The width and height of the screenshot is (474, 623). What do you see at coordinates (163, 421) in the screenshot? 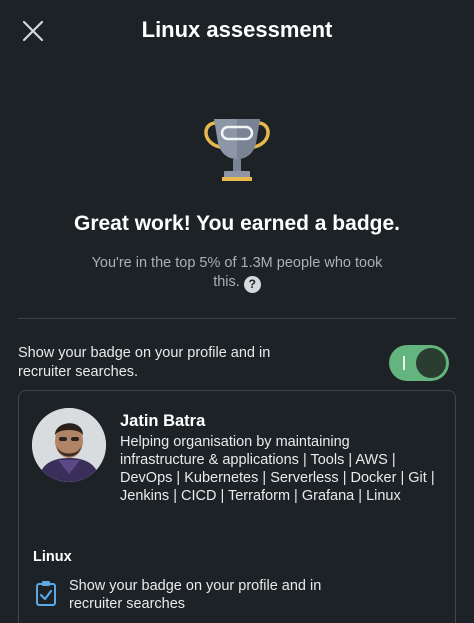
I see `profile-name: Jatin Batra` at bounding box center [163, 421].